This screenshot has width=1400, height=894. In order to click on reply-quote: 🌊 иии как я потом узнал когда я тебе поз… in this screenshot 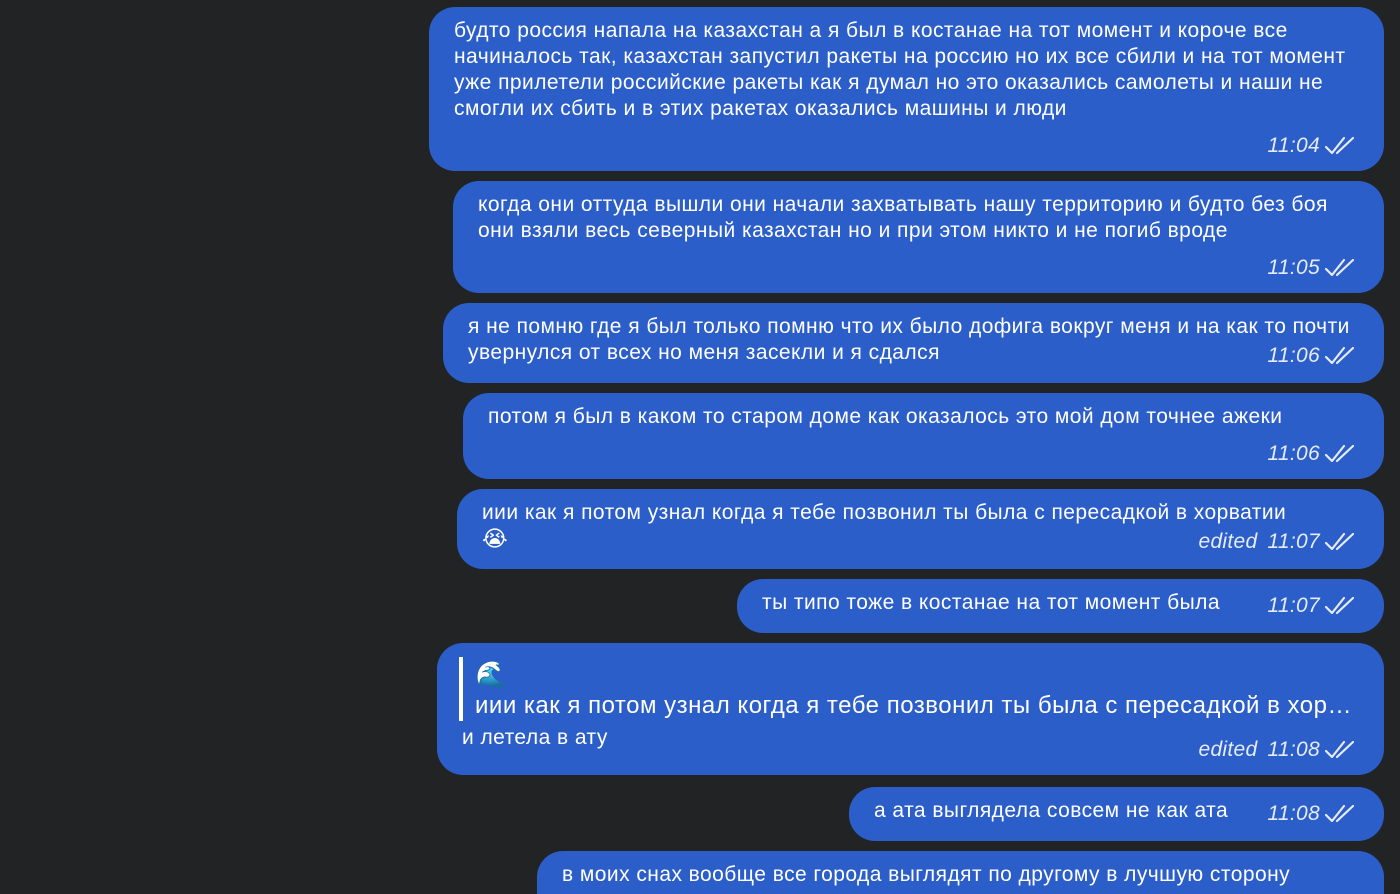, I will do `click(906, 689)`.